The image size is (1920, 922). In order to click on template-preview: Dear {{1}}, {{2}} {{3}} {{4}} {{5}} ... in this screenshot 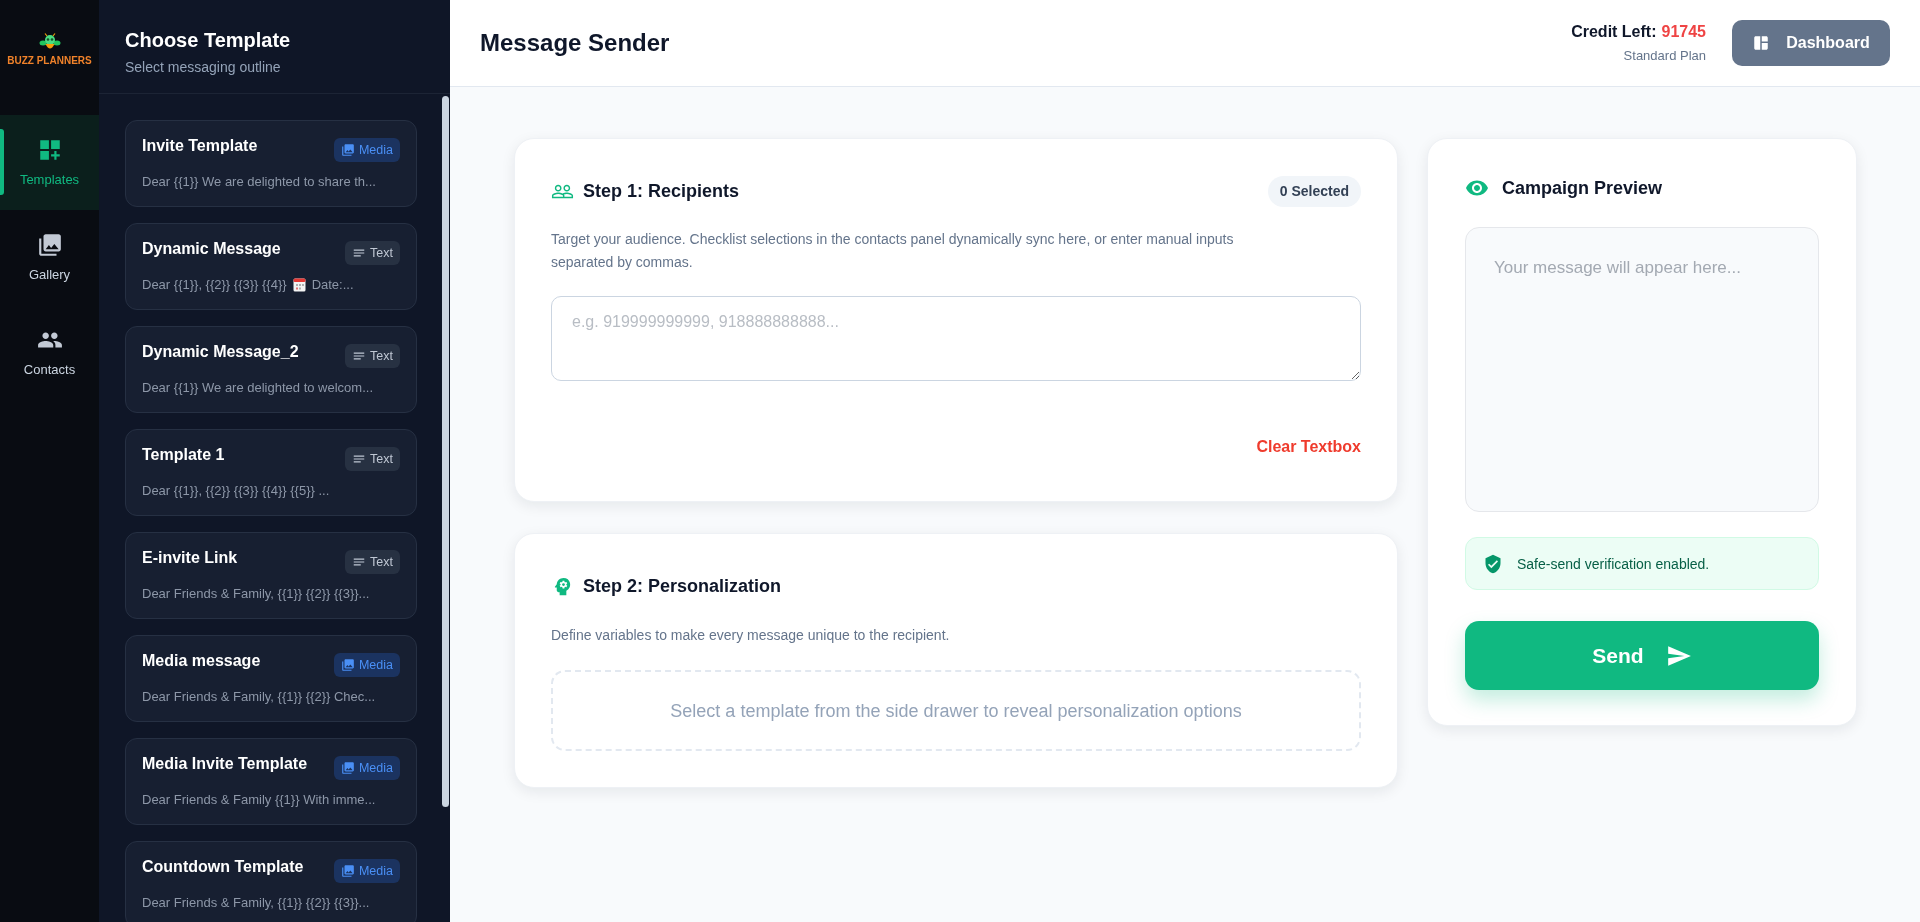, I will do `click(236, 491)`.